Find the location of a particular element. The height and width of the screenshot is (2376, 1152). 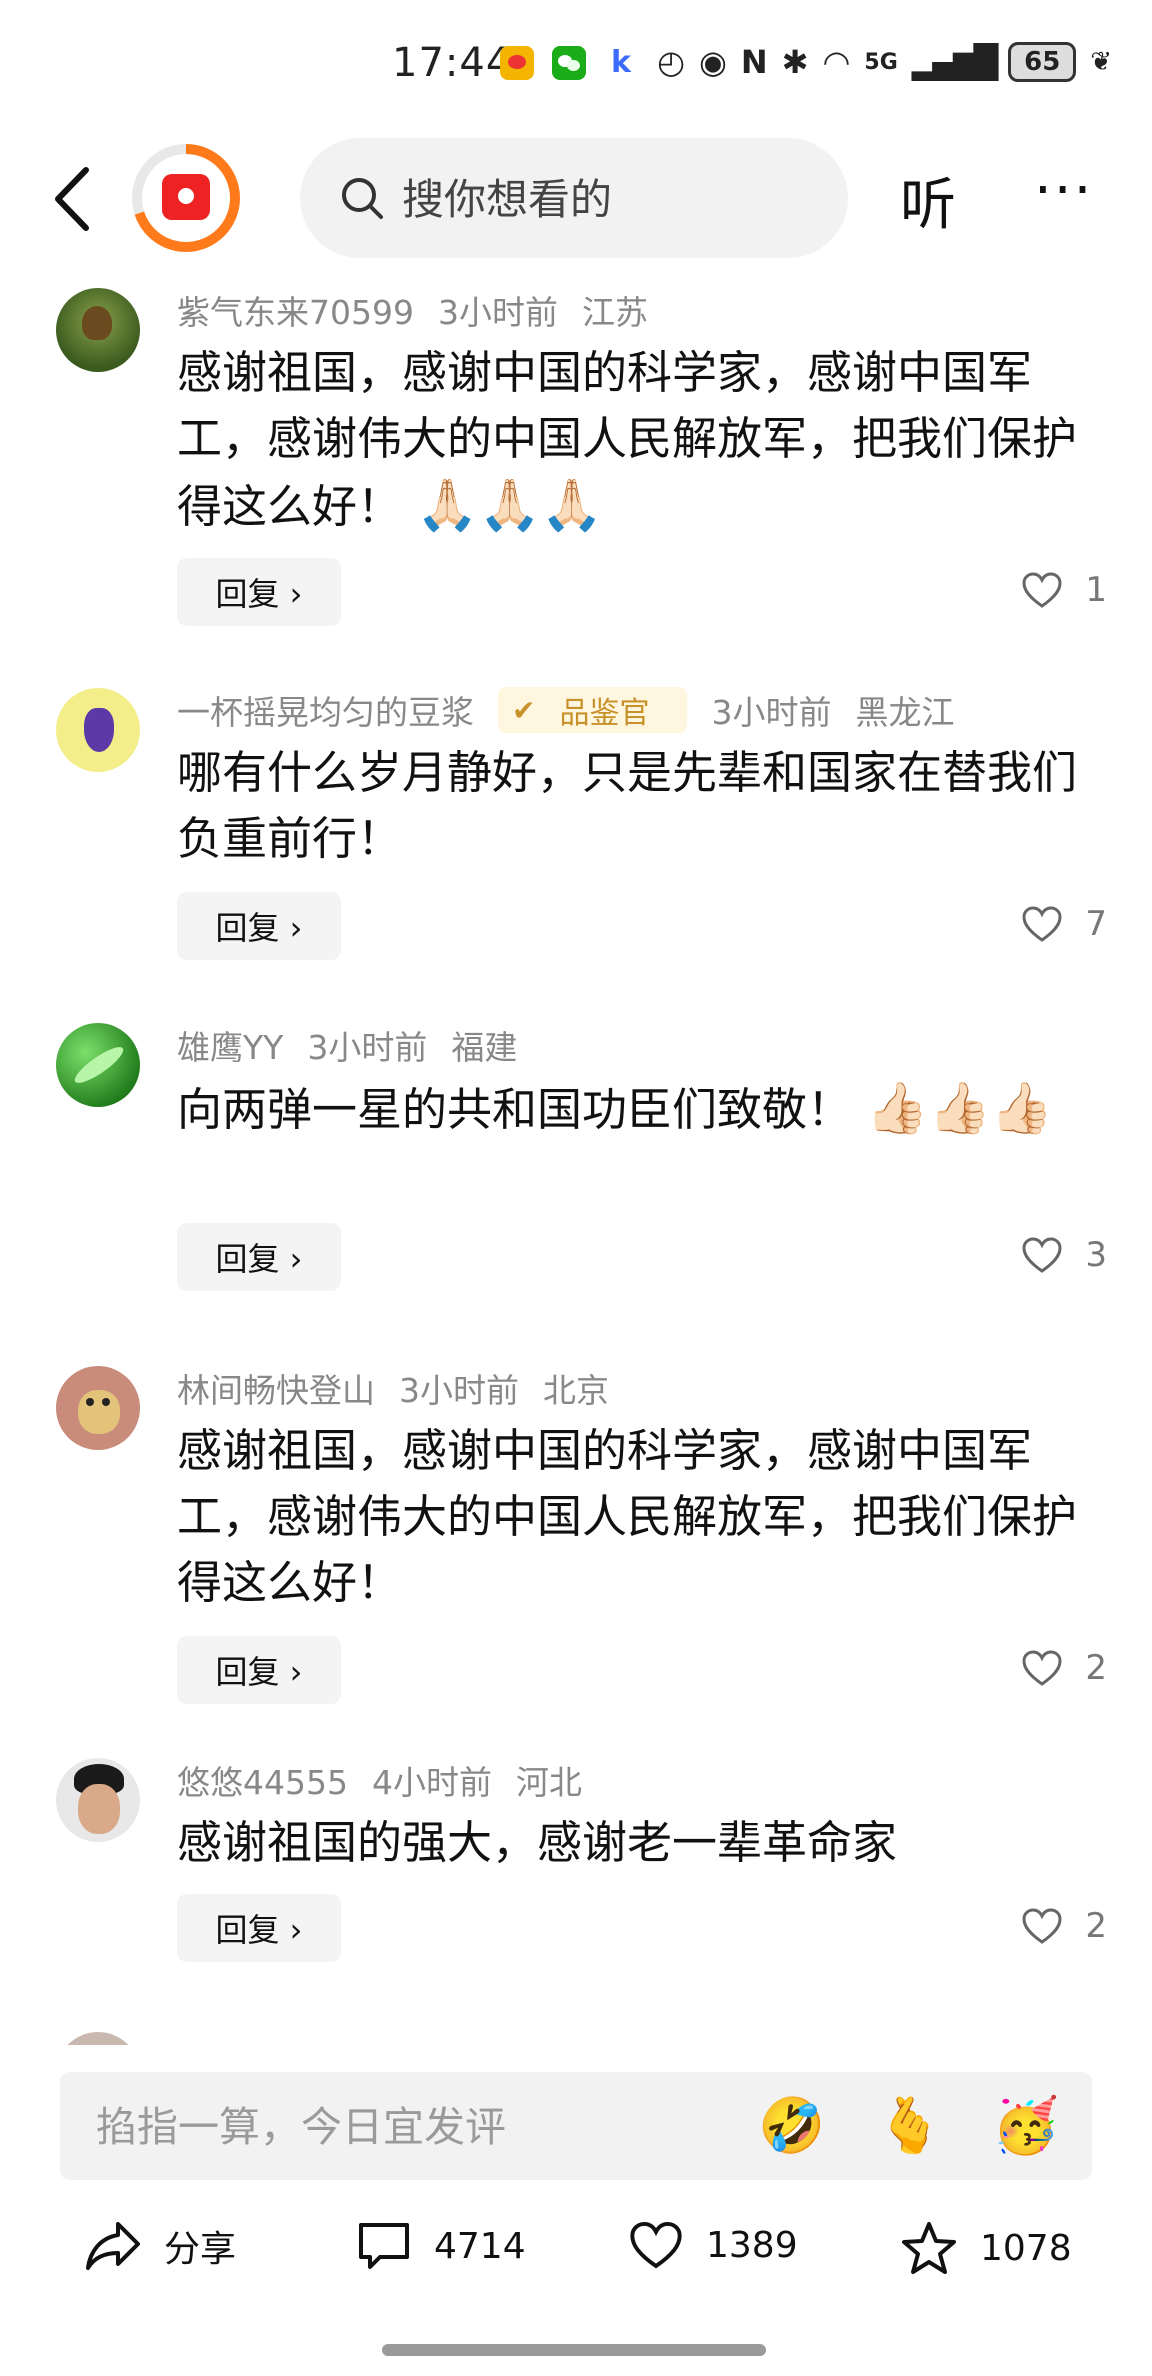

k-app-icon: k is located at coordinates (621, 62).